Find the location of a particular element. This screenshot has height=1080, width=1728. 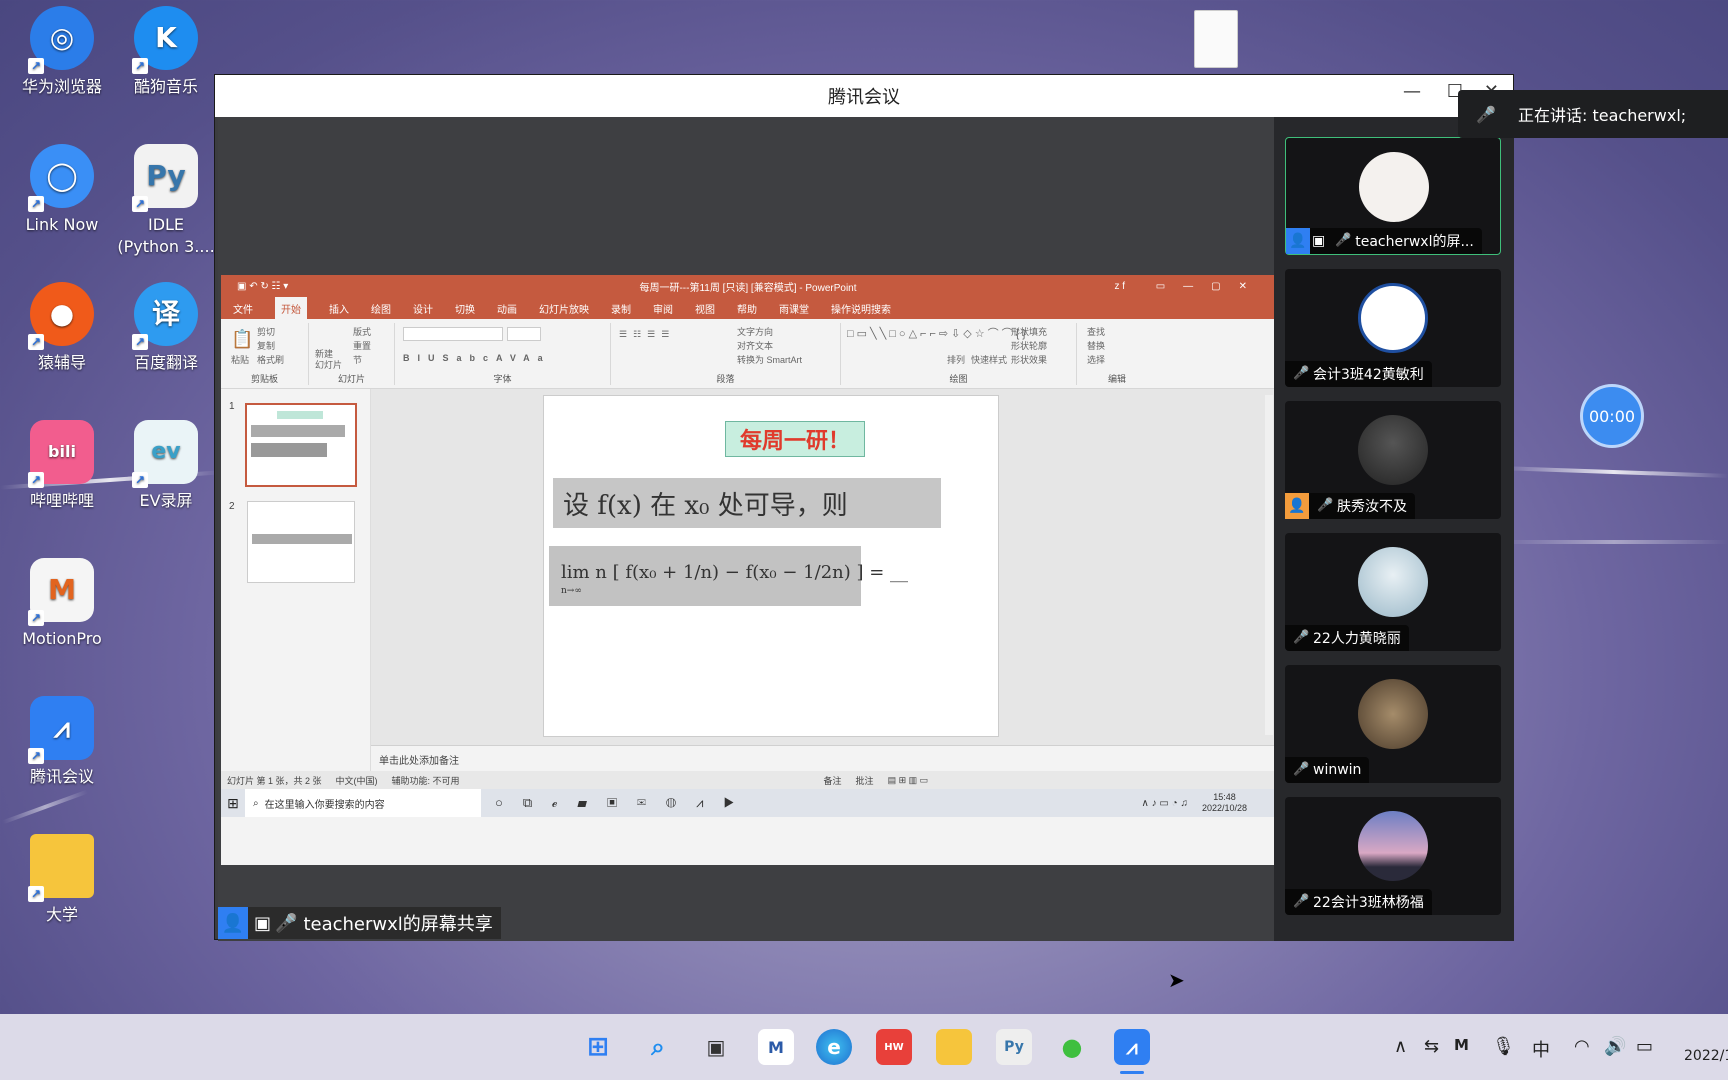

volume-icon: 🔊 is located at coordinates (1615, 1046).